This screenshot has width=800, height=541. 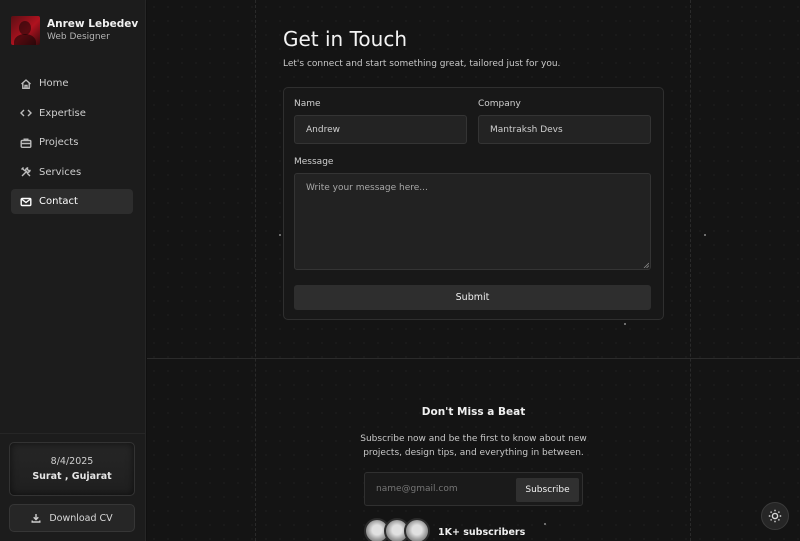 I want to click on theme-toggle-button, so click(x=775, y=516).